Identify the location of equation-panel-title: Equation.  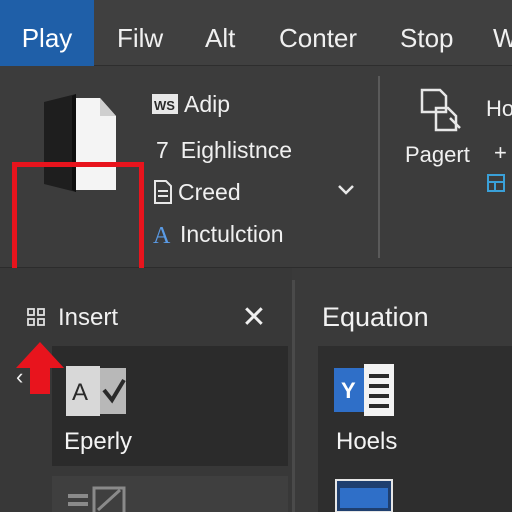
(375, 317).